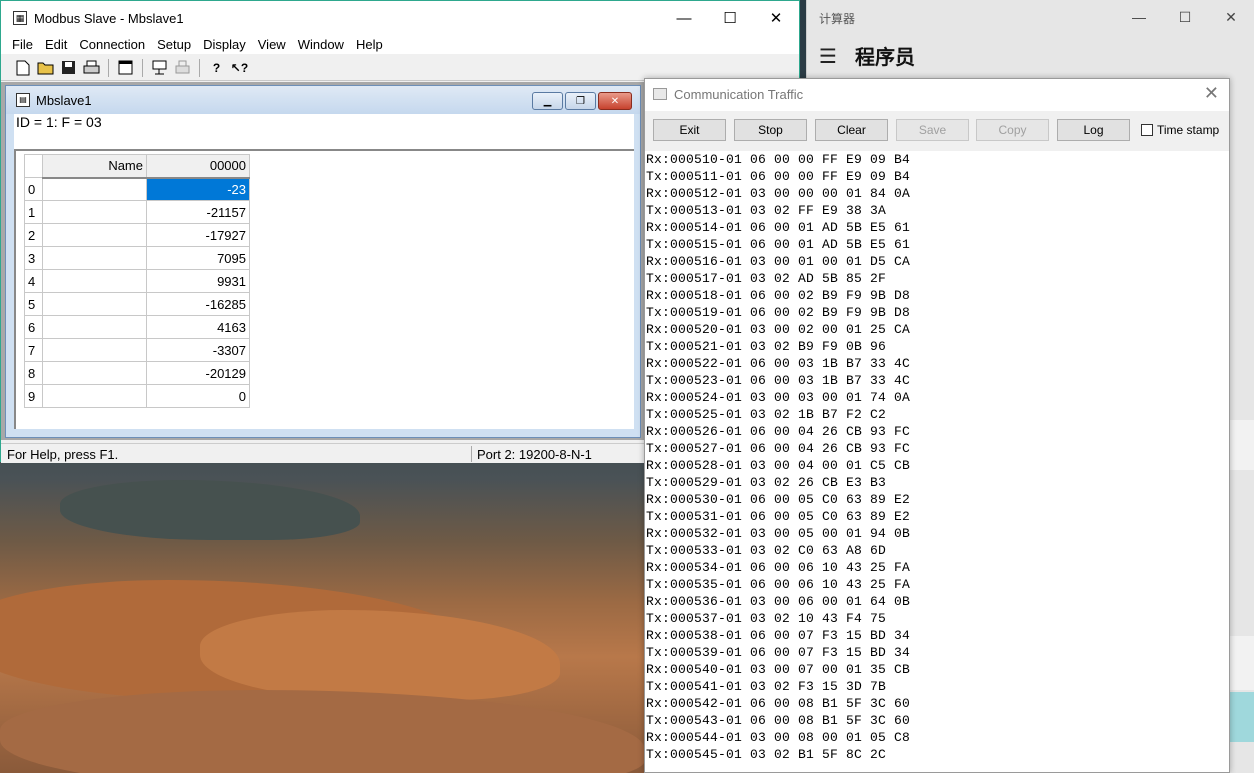 Image resolution: width=1254 pixels, height=773 pixels. What do you see at coordinates (1241, 663) in the screenshot?
I see `calculator-panel` at bounding box center [1241, 663].